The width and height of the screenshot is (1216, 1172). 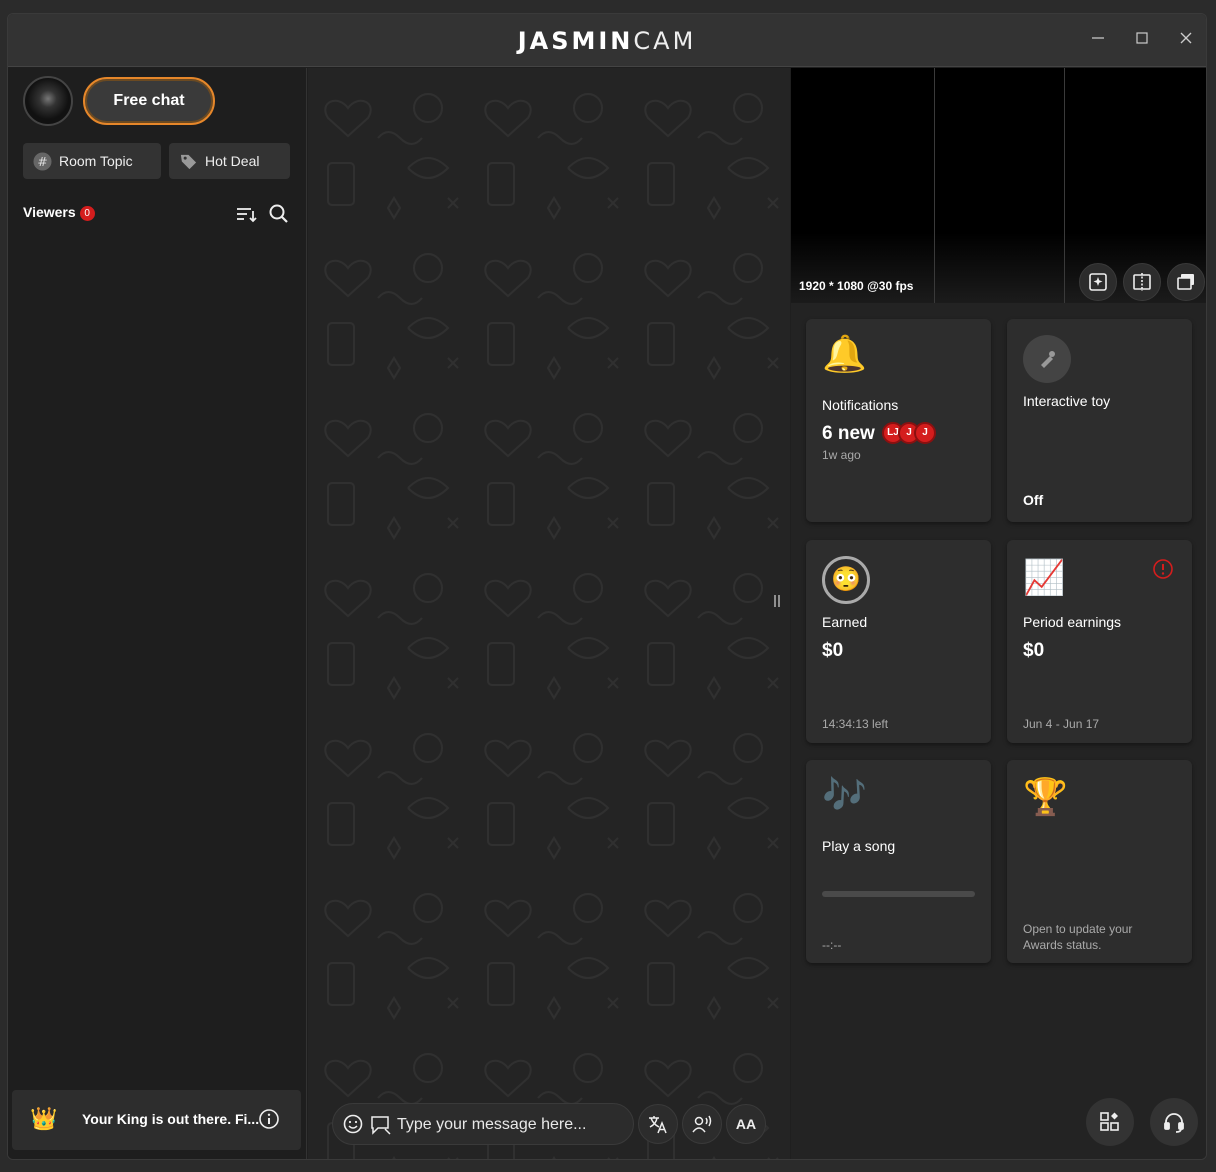 I want to click on avatar: J, so click(x=925, y=433).